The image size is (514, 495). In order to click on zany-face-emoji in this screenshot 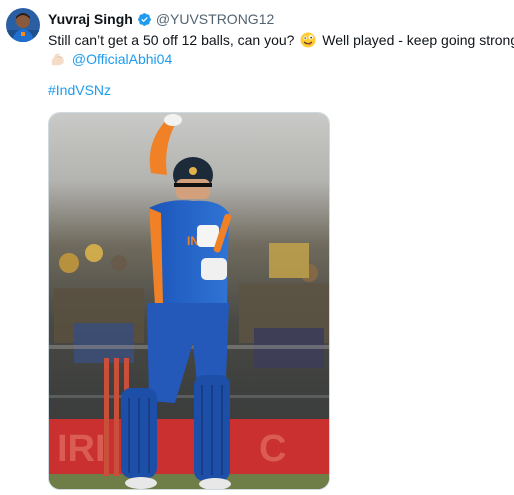, I will do `click(308, 40)`.